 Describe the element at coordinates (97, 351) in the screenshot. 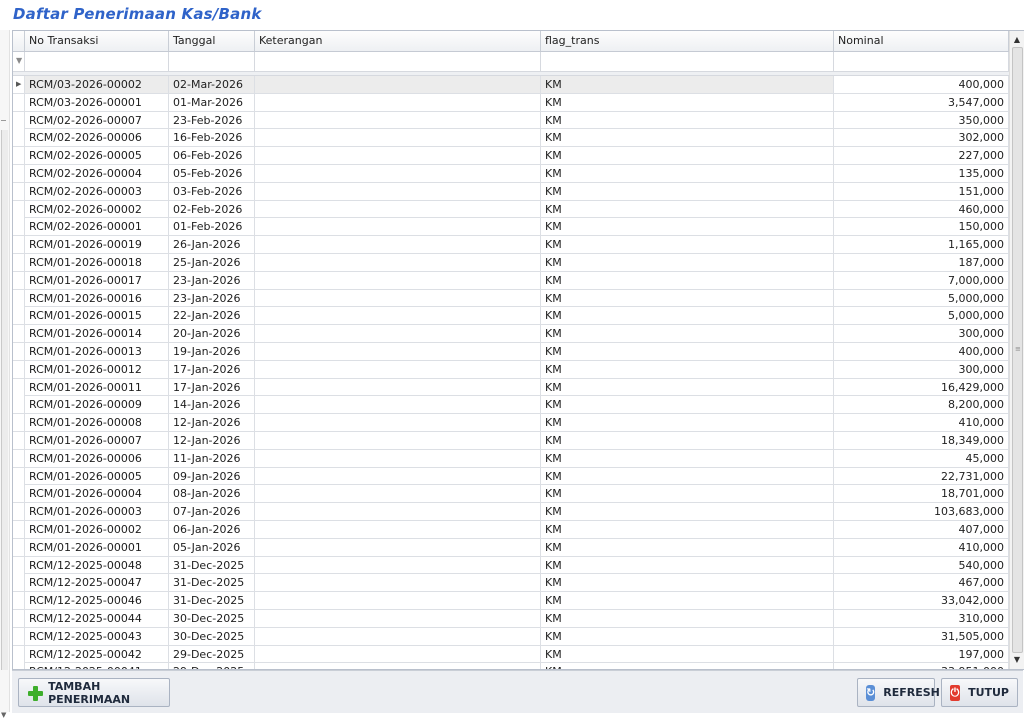

I see `cell-no-transaksi: RCM/01-2026-00013` at that location.